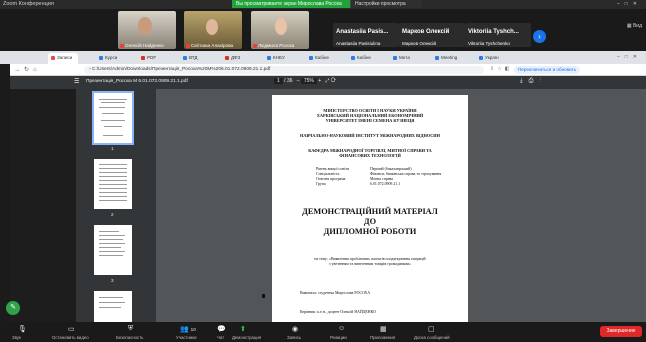 The image size is (646, 342). Describe the element at coordinates (63, 58) in the screenshot. I see `browser-tab: Записи` at that location.